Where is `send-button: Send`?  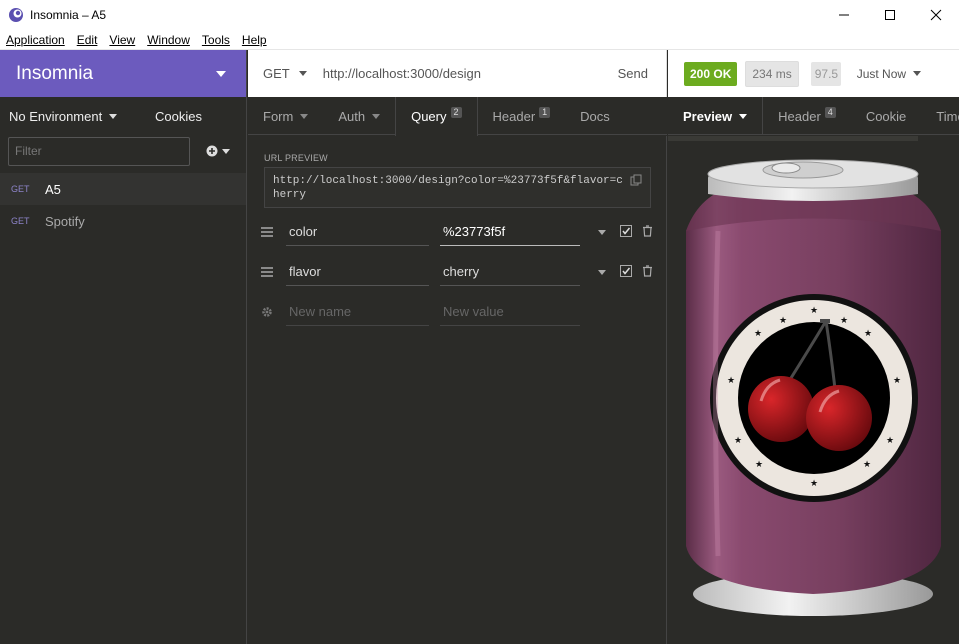 send-button: Send is located at coordinates (633, 73).